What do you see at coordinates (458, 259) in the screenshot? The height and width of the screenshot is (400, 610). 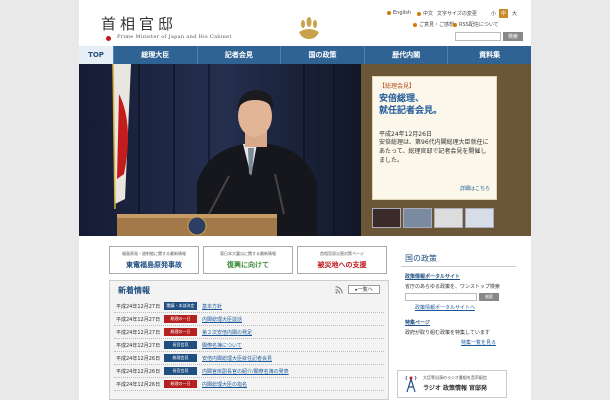 I see `policy-title: 国の政策` at bounding box center [458, 259].